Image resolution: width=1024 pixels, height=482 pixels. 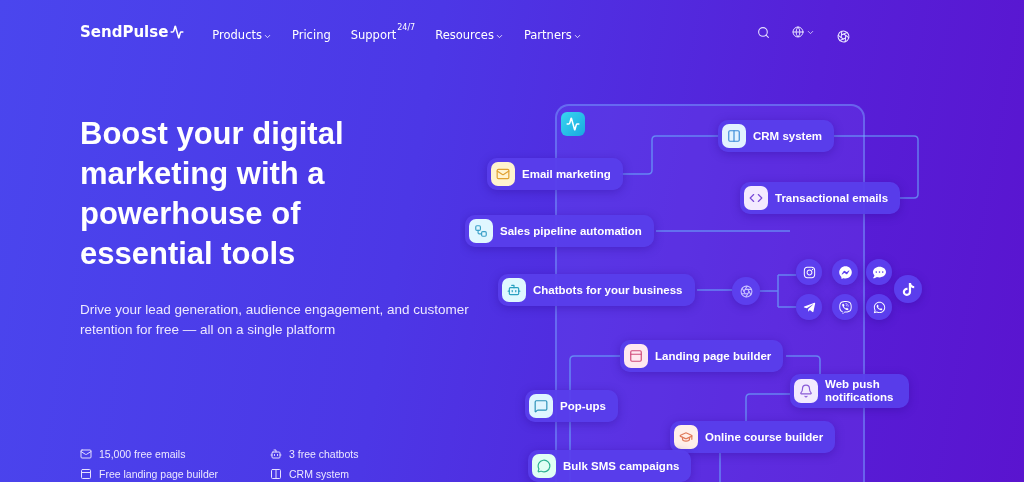 I want to click on phone-bubble-icon, so click(x=845, y=307).